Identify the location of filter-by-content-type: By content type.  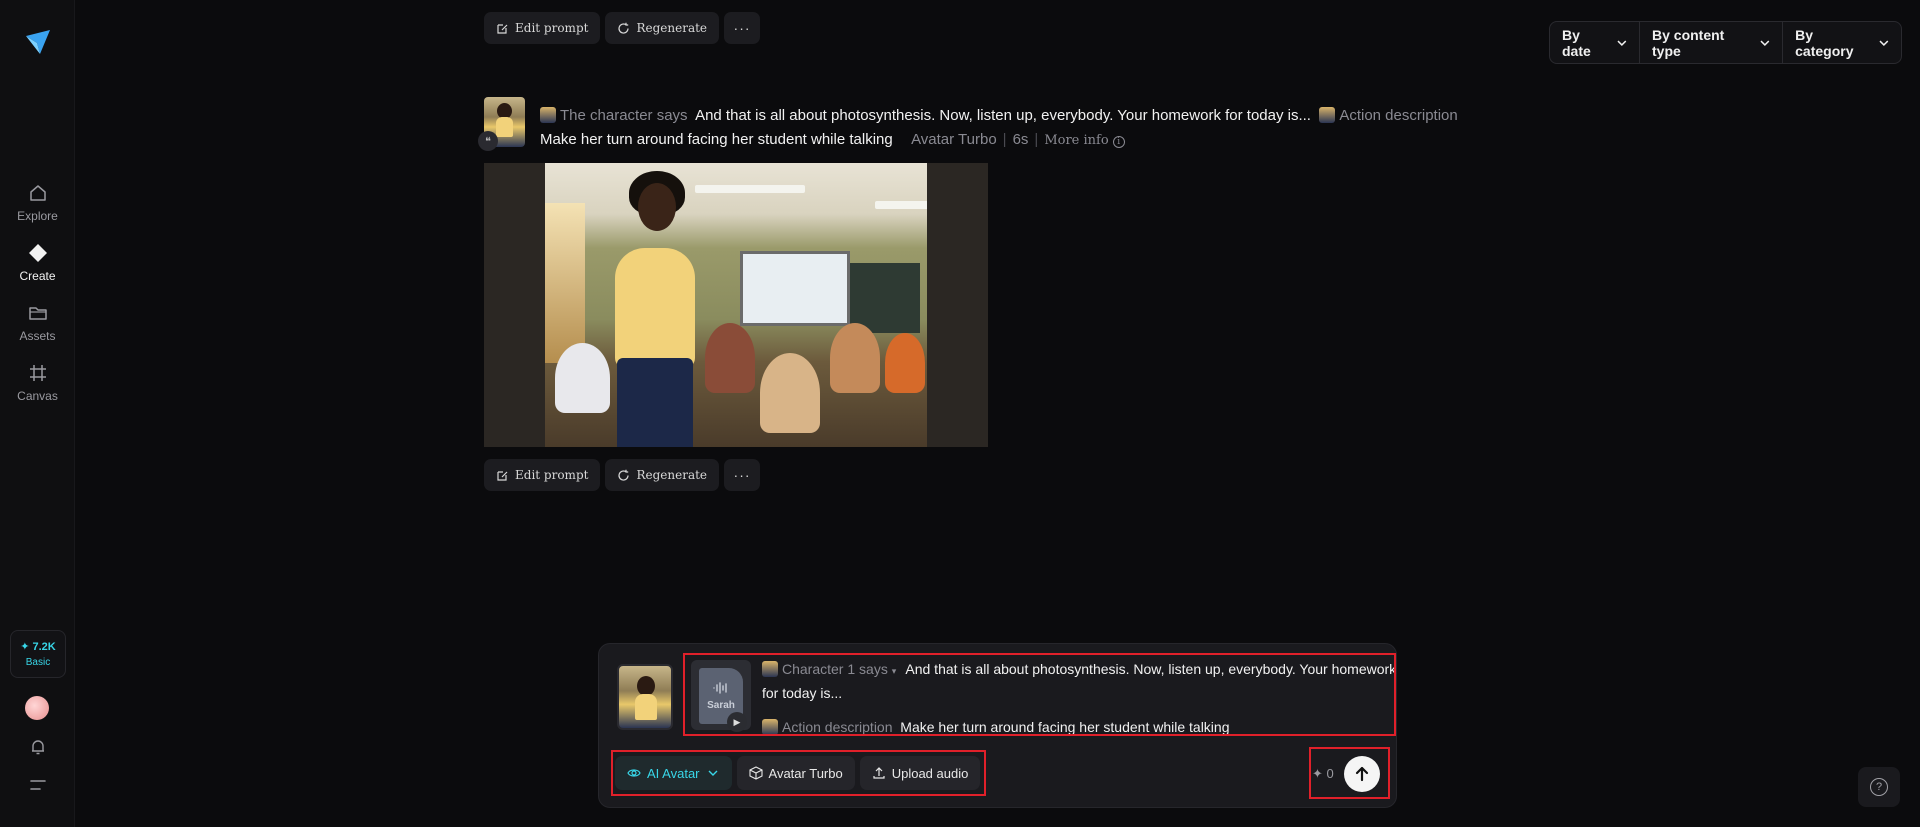
(1710, 42).